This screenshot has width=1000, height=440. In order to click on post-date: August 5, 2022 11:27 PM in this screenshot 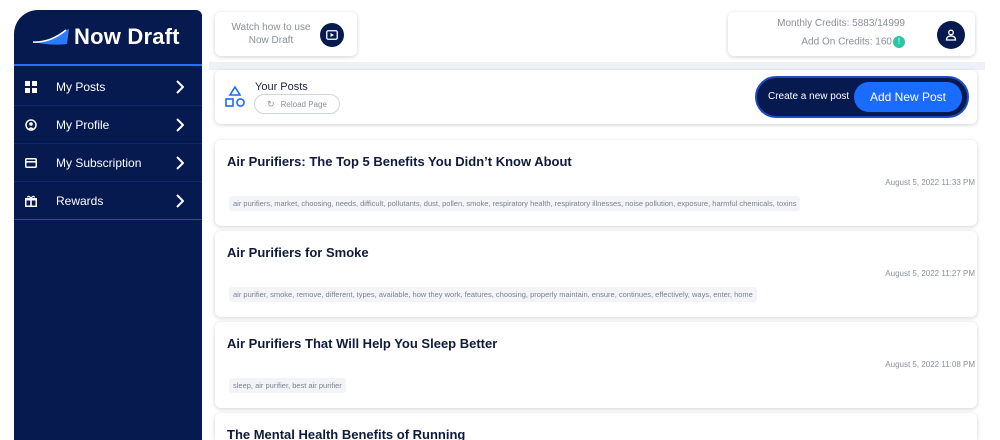, I will do `click(930, 273)`.